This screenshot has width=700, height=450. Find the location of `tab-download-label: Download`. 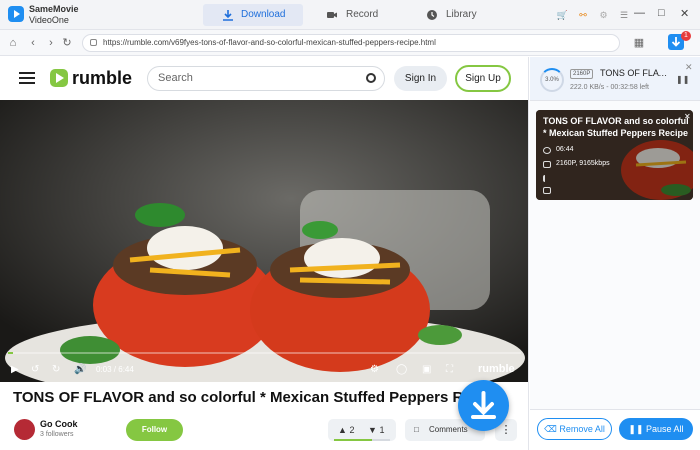

tab-download-label: Download is located at coordinates (263, 14).